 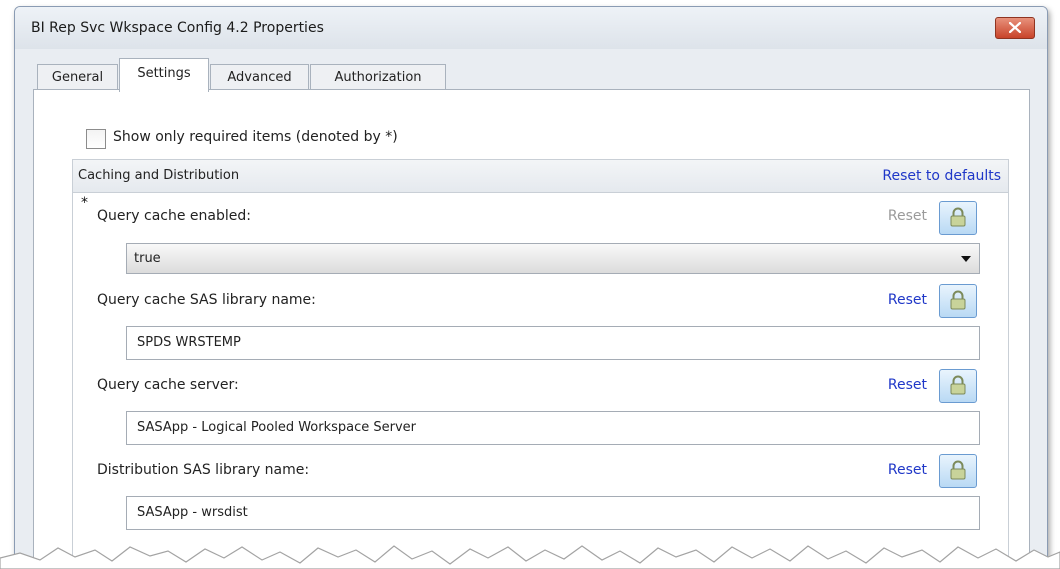 I want to click on title-bar: BI Rep Svc Wkspace Config 4.2 Properties, so click(x=531, y=28).